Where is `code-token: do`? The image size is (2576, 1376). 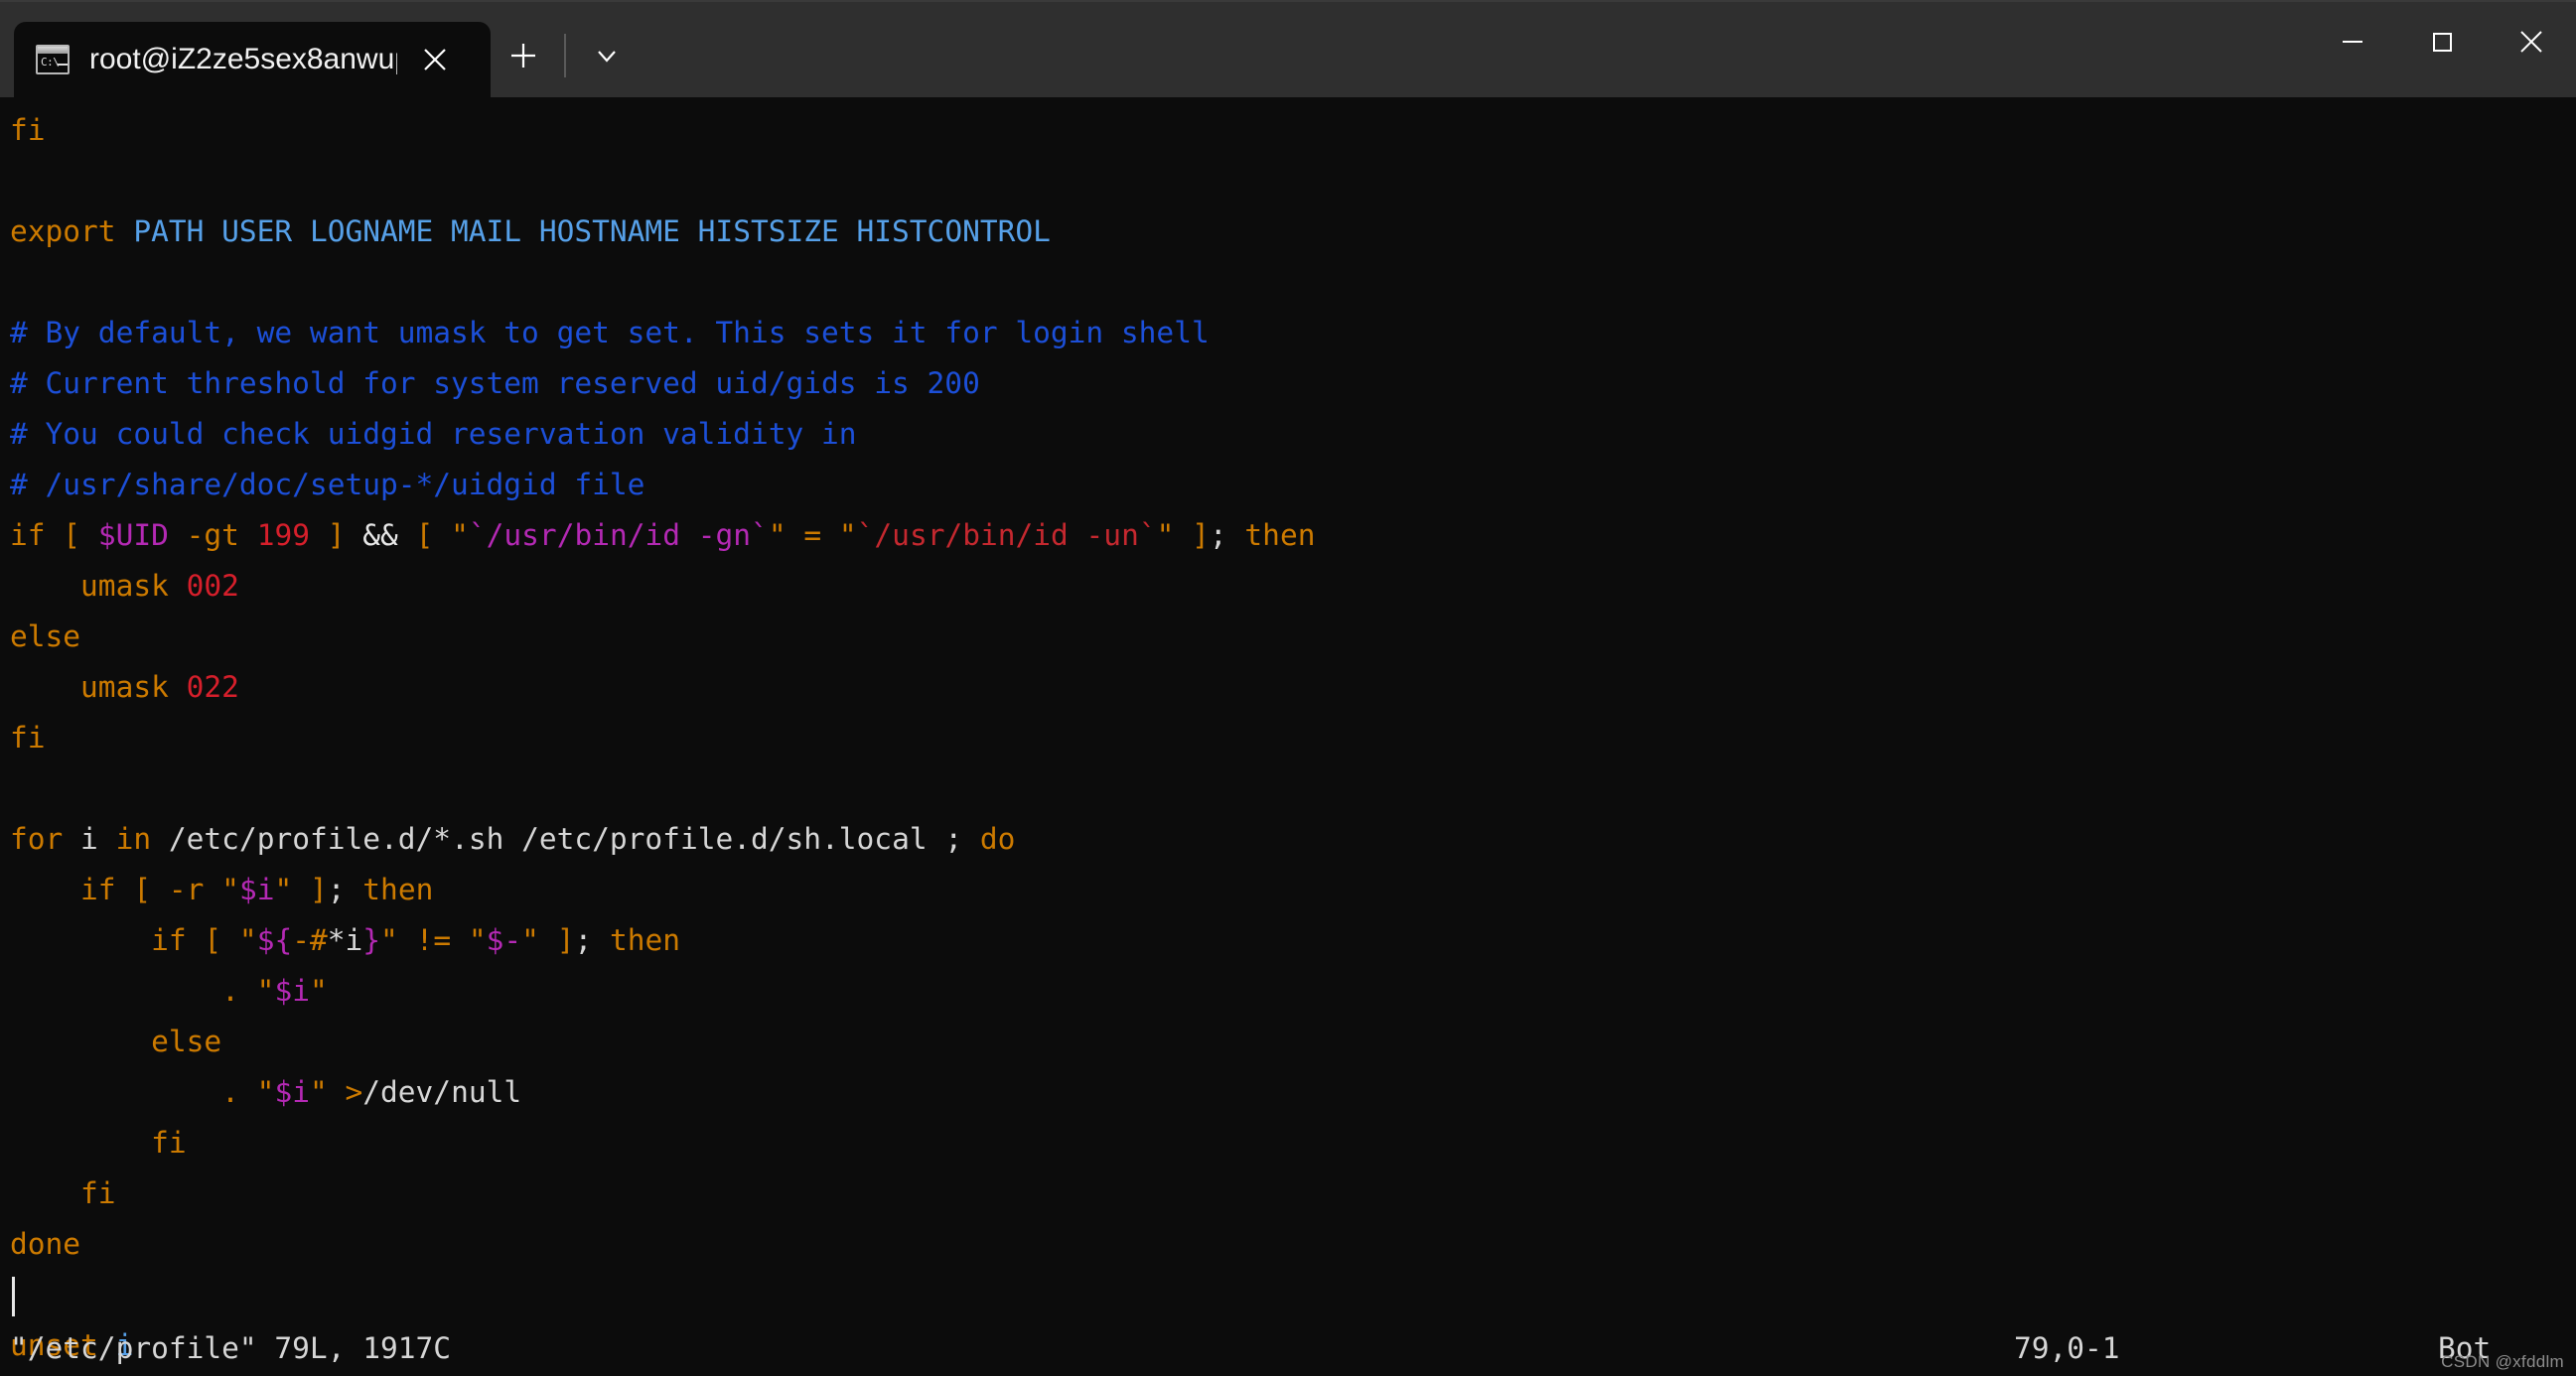
code-token: do is located at coordinates (997, 839).